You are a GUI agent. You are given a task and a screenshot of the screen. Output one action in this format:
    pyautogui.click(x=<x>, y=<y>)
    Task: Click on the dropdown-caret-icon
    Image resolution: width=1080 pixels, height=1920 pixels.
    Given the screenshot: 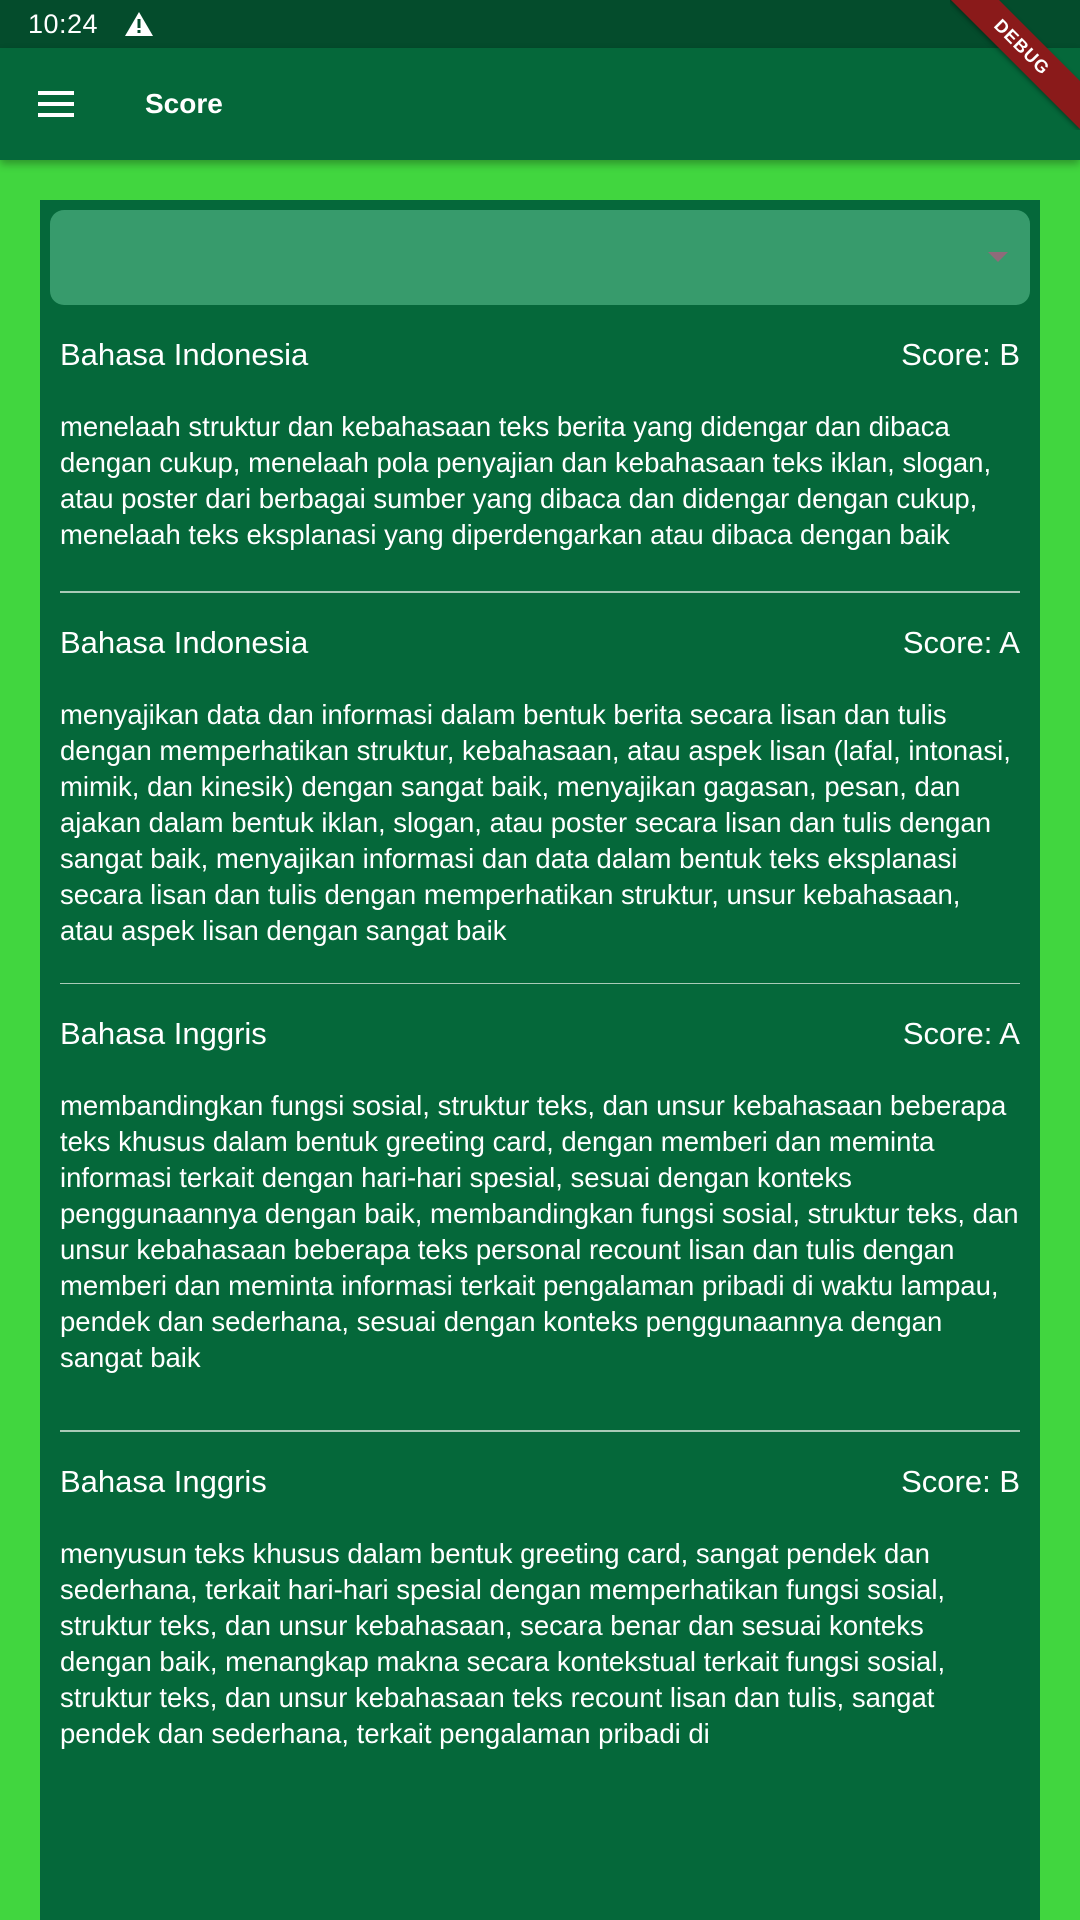 What is the action you would take?
    pyautogui.click(x=998, y=257)
    